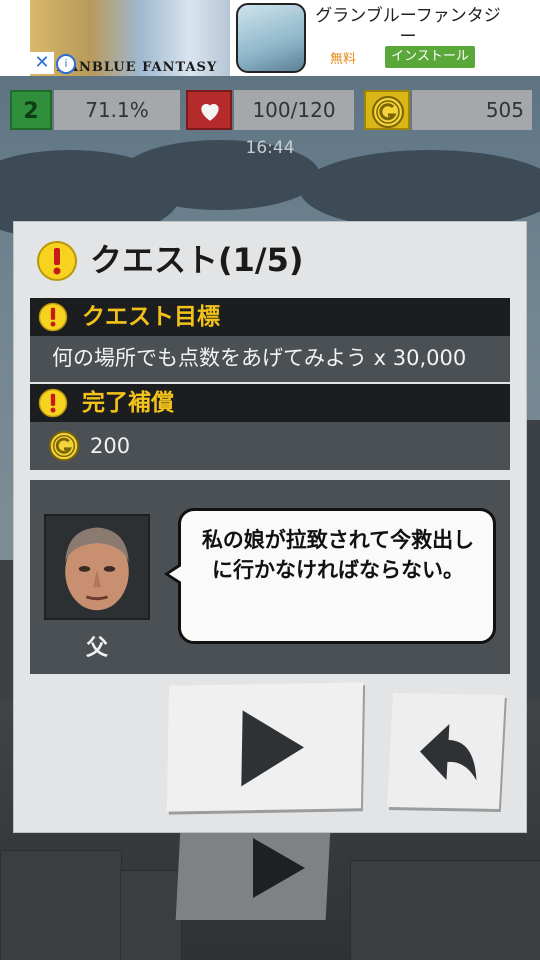 The width and height of the screenshot is (540, 960). I want to click on reward-label: 完了補償, so click(128, 403).